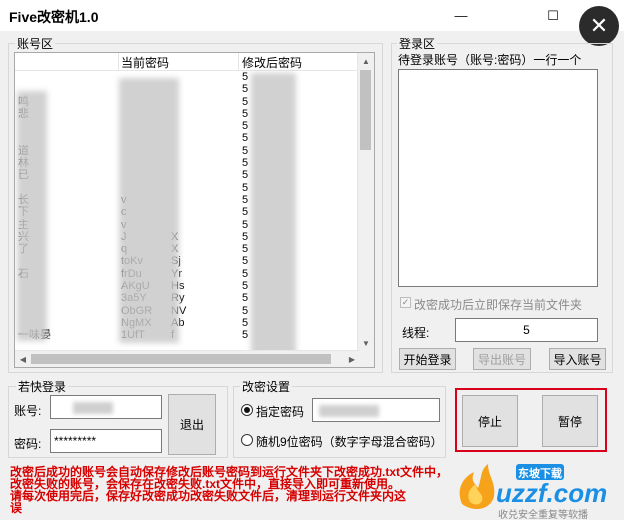 The image size is (624, 523). I want to click on title-bar: Five改密机1.0 — ☐, so click(312, 15).